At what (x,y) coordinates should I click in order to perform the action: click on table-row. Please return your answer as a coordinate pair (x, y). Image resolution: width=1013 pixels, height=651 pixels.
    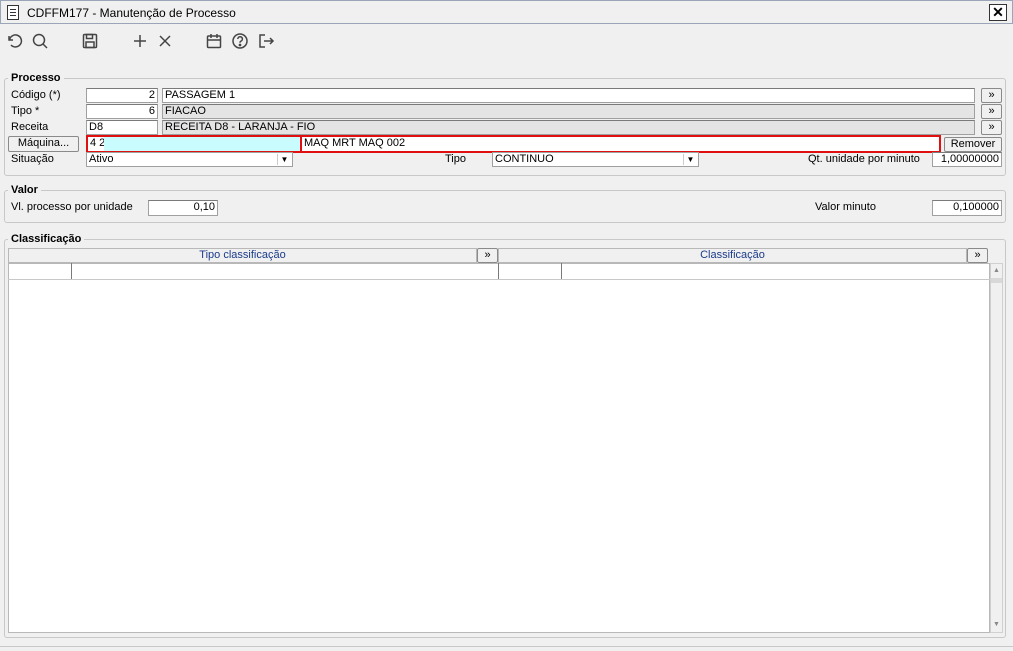
    Looking at the image, I should click on (499, 271).